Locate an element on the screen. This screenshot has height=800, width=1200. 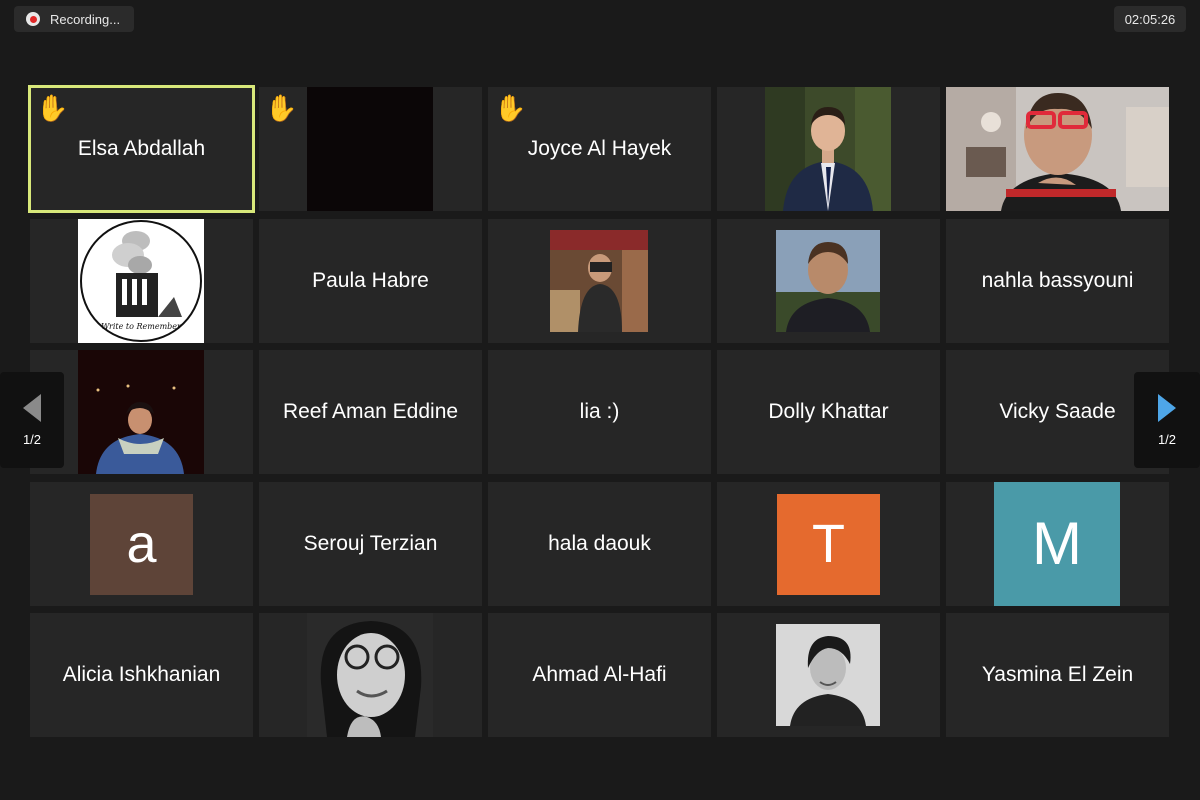
participant-name: Joyce Al Hayek is located at coordinates (599, 148).